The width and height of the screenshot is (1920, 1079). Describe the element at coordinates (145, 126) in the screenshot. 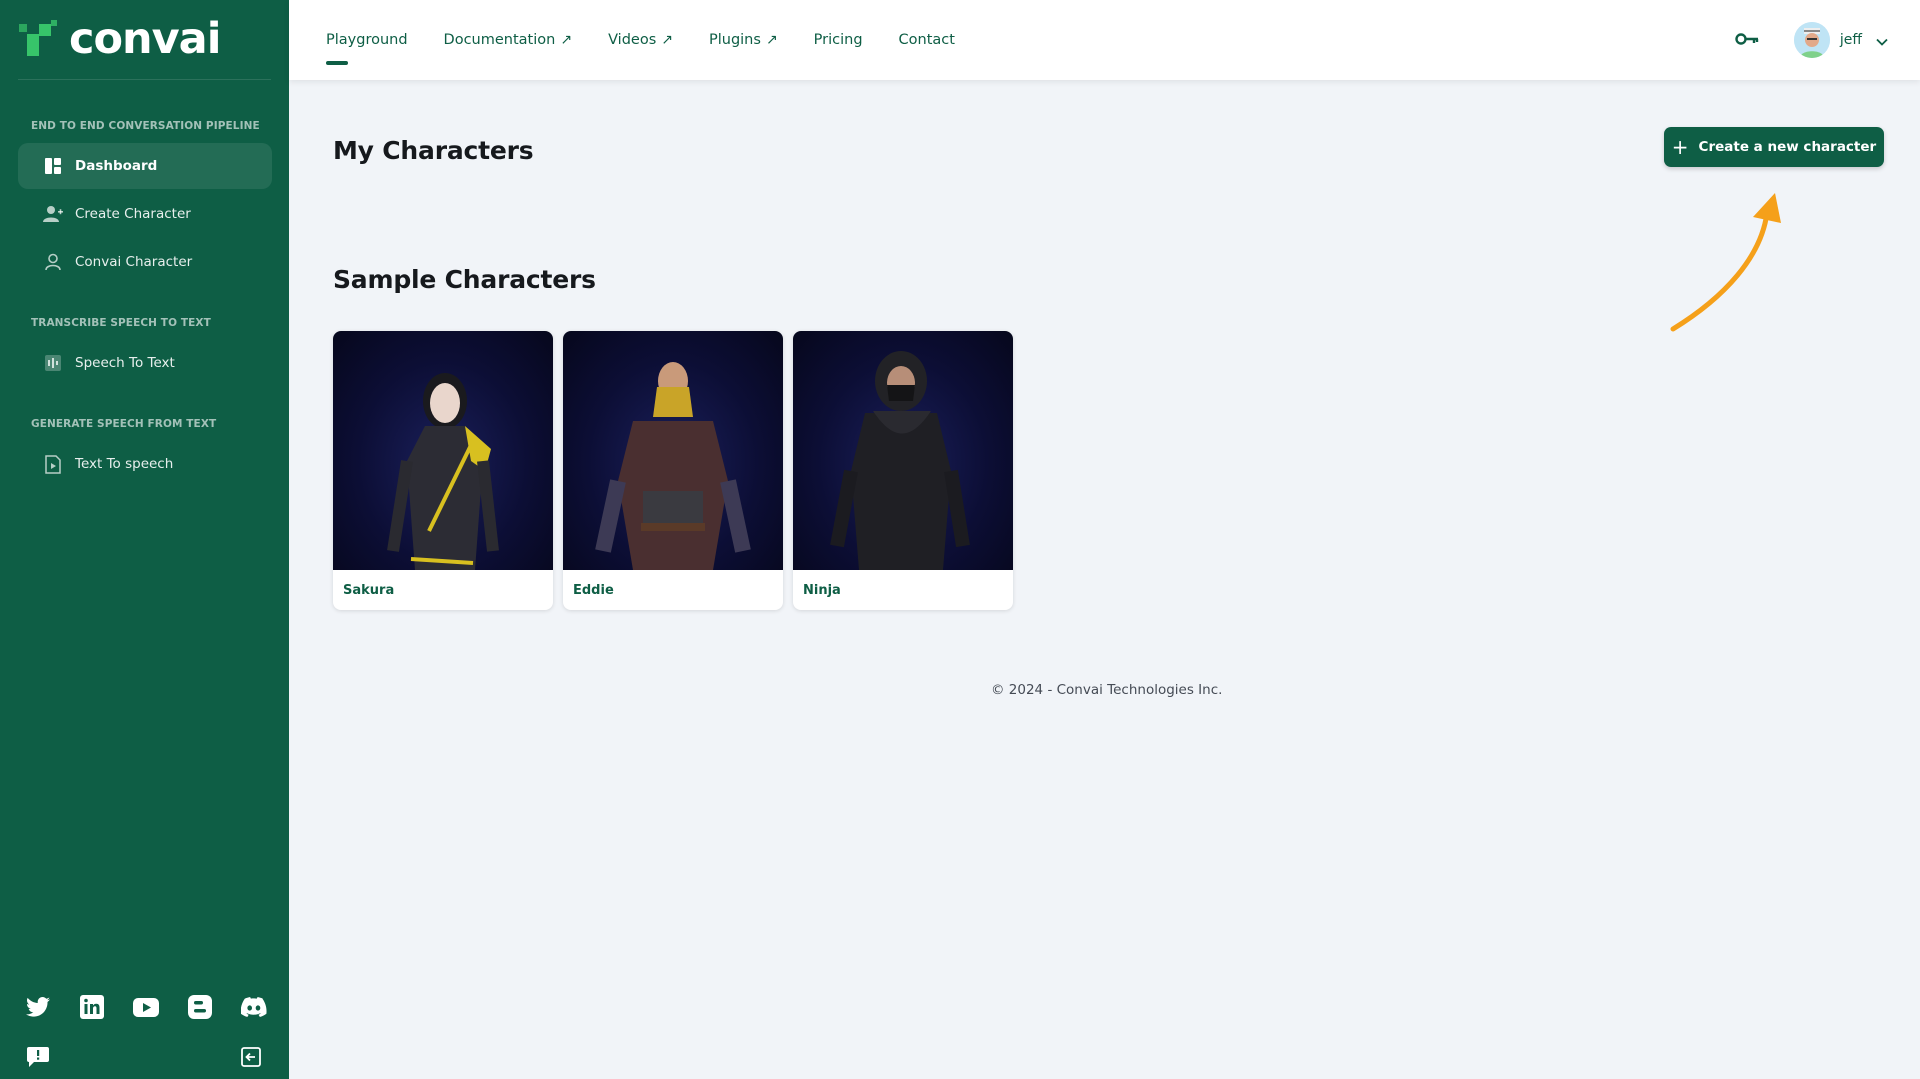

I see `section-label-pipeline: END TO END CONVERSATION PIPELINE` at that location.